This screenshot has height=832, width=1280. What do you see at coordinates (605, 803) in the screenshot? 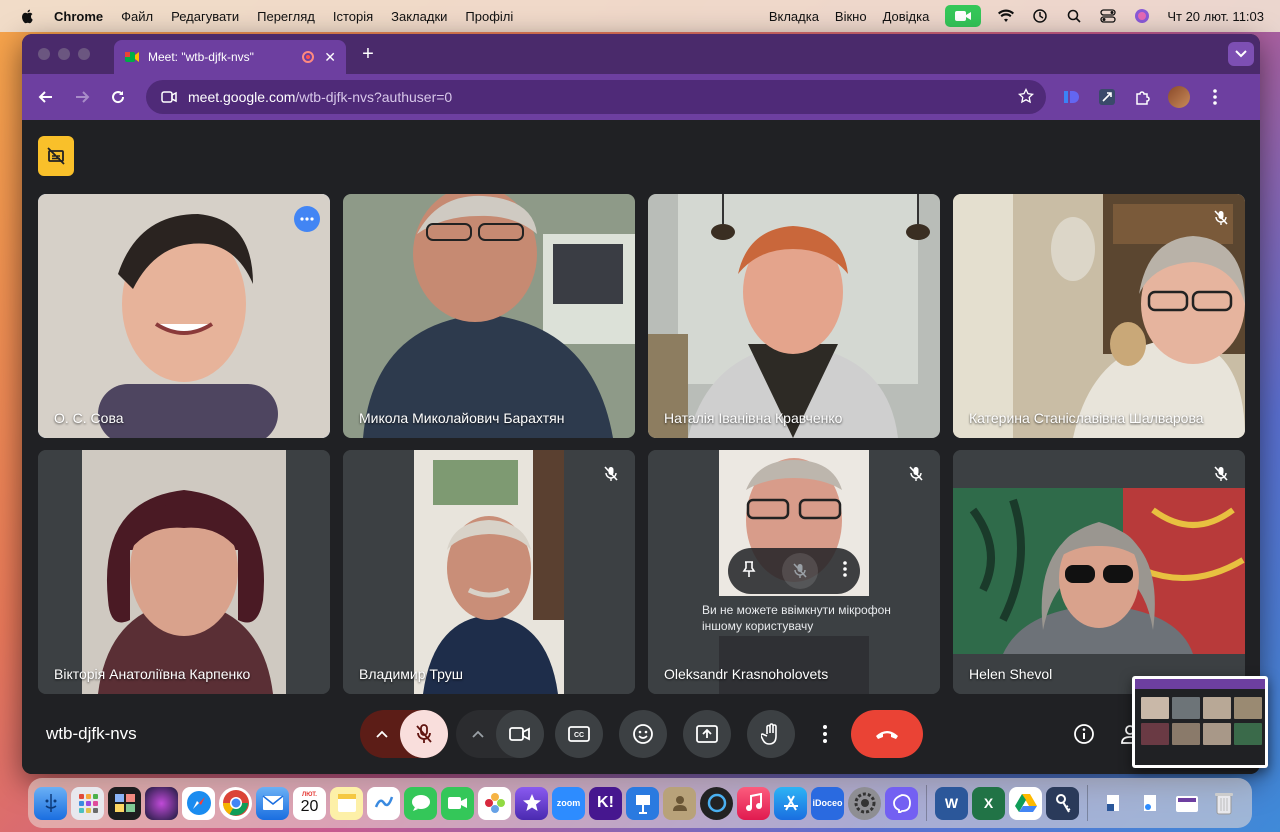
I see `kahoot-icon: K!` at bounding box center [605, 803].